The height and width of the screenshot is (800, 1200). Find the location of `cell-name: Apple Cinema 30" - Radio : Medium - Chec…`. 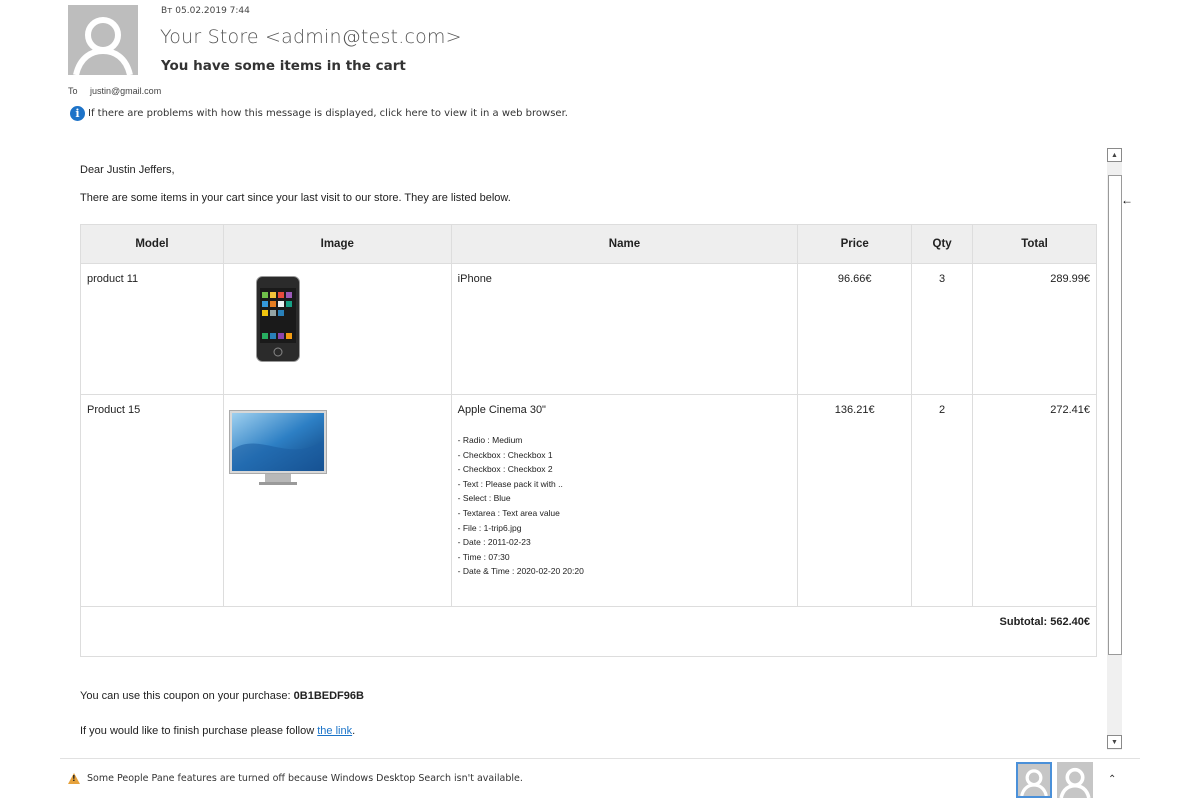

cell-name: Apple Cinema 30" - Radio : Medium - Chec… is located at coordinates (624, 500).